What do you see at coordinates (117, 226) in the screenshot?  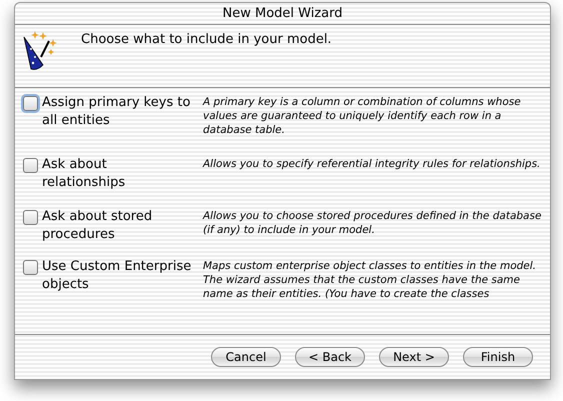 I see `option-label: Ask about stored procedures` at bounding box center [117, 226].